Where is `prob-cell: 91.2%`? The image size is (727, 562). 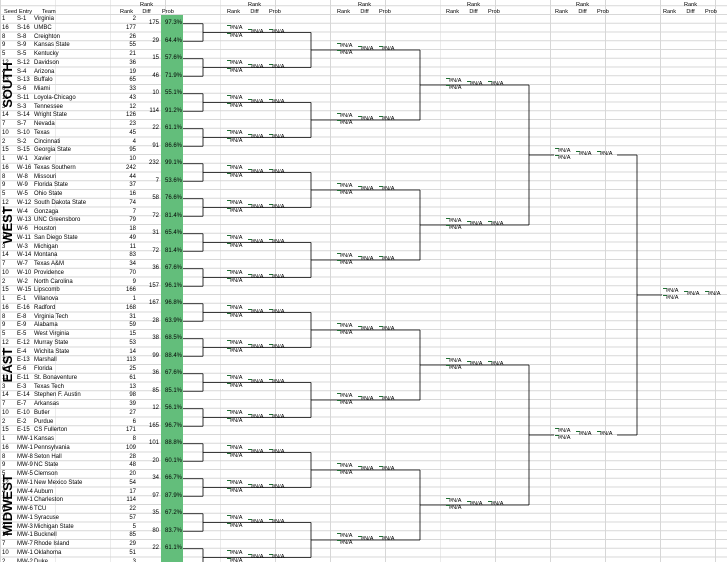
prob-cell: 91.2% is located at coordinates (172, 111).